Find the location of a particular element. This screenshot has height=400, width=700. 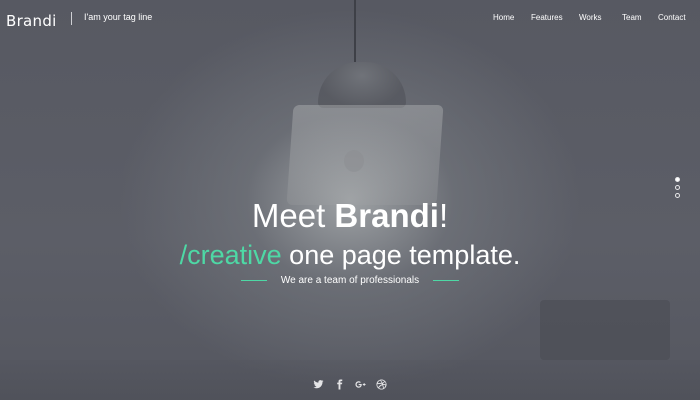

social-links is located at coordinates (350, 384).